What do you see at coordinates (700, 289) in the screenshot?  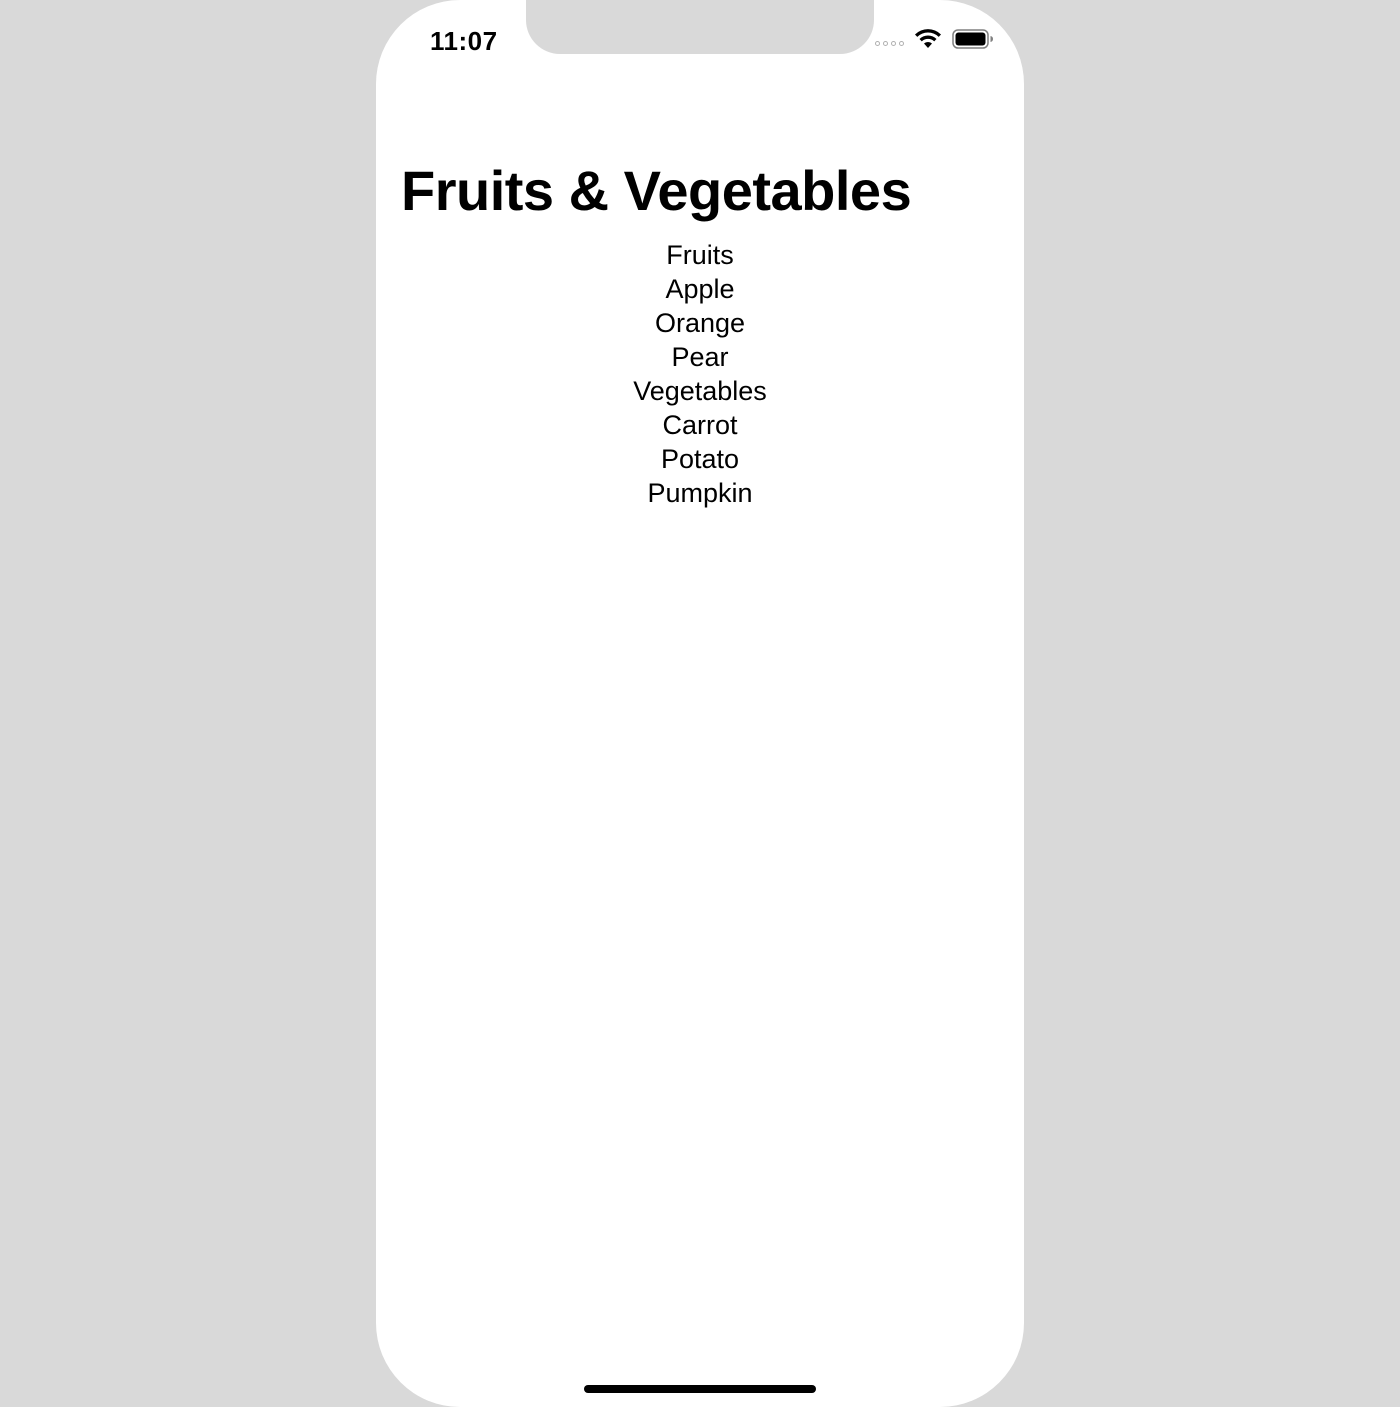 I see `list-item: Apple` at bounding box center [700, 289].